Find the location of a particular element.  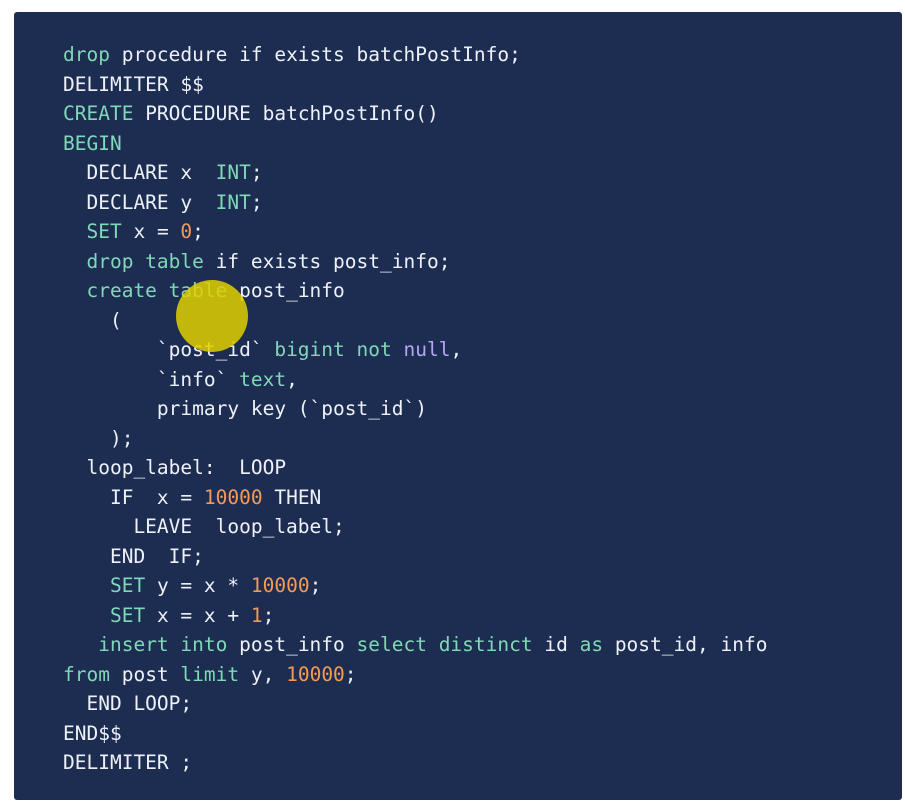

code-token: bigint is located at coordinates (309, 349).